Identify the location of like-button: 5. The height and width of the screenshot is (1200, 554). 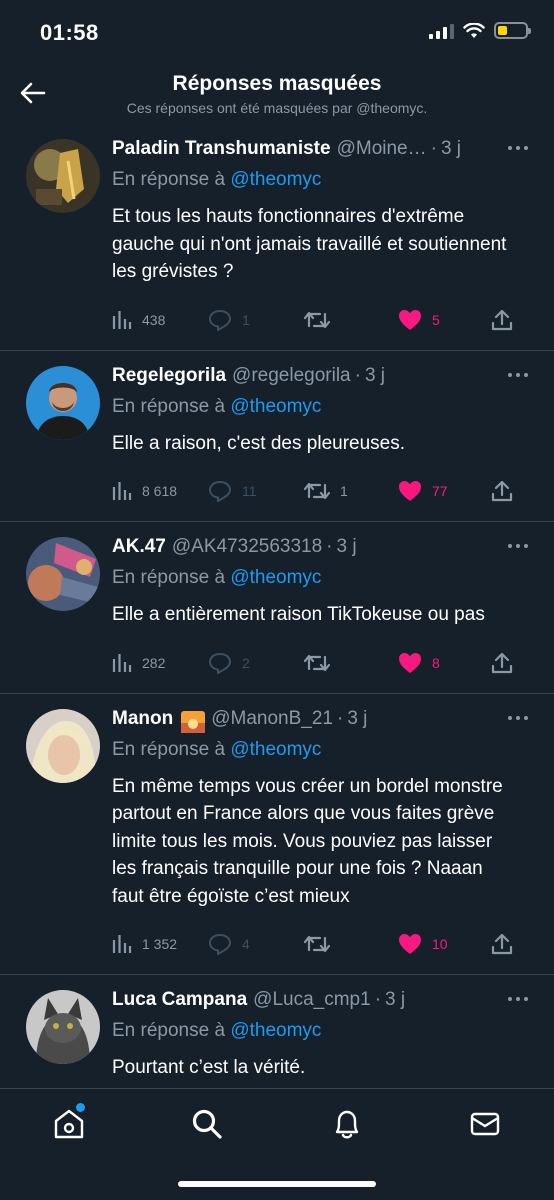
(444, 320).